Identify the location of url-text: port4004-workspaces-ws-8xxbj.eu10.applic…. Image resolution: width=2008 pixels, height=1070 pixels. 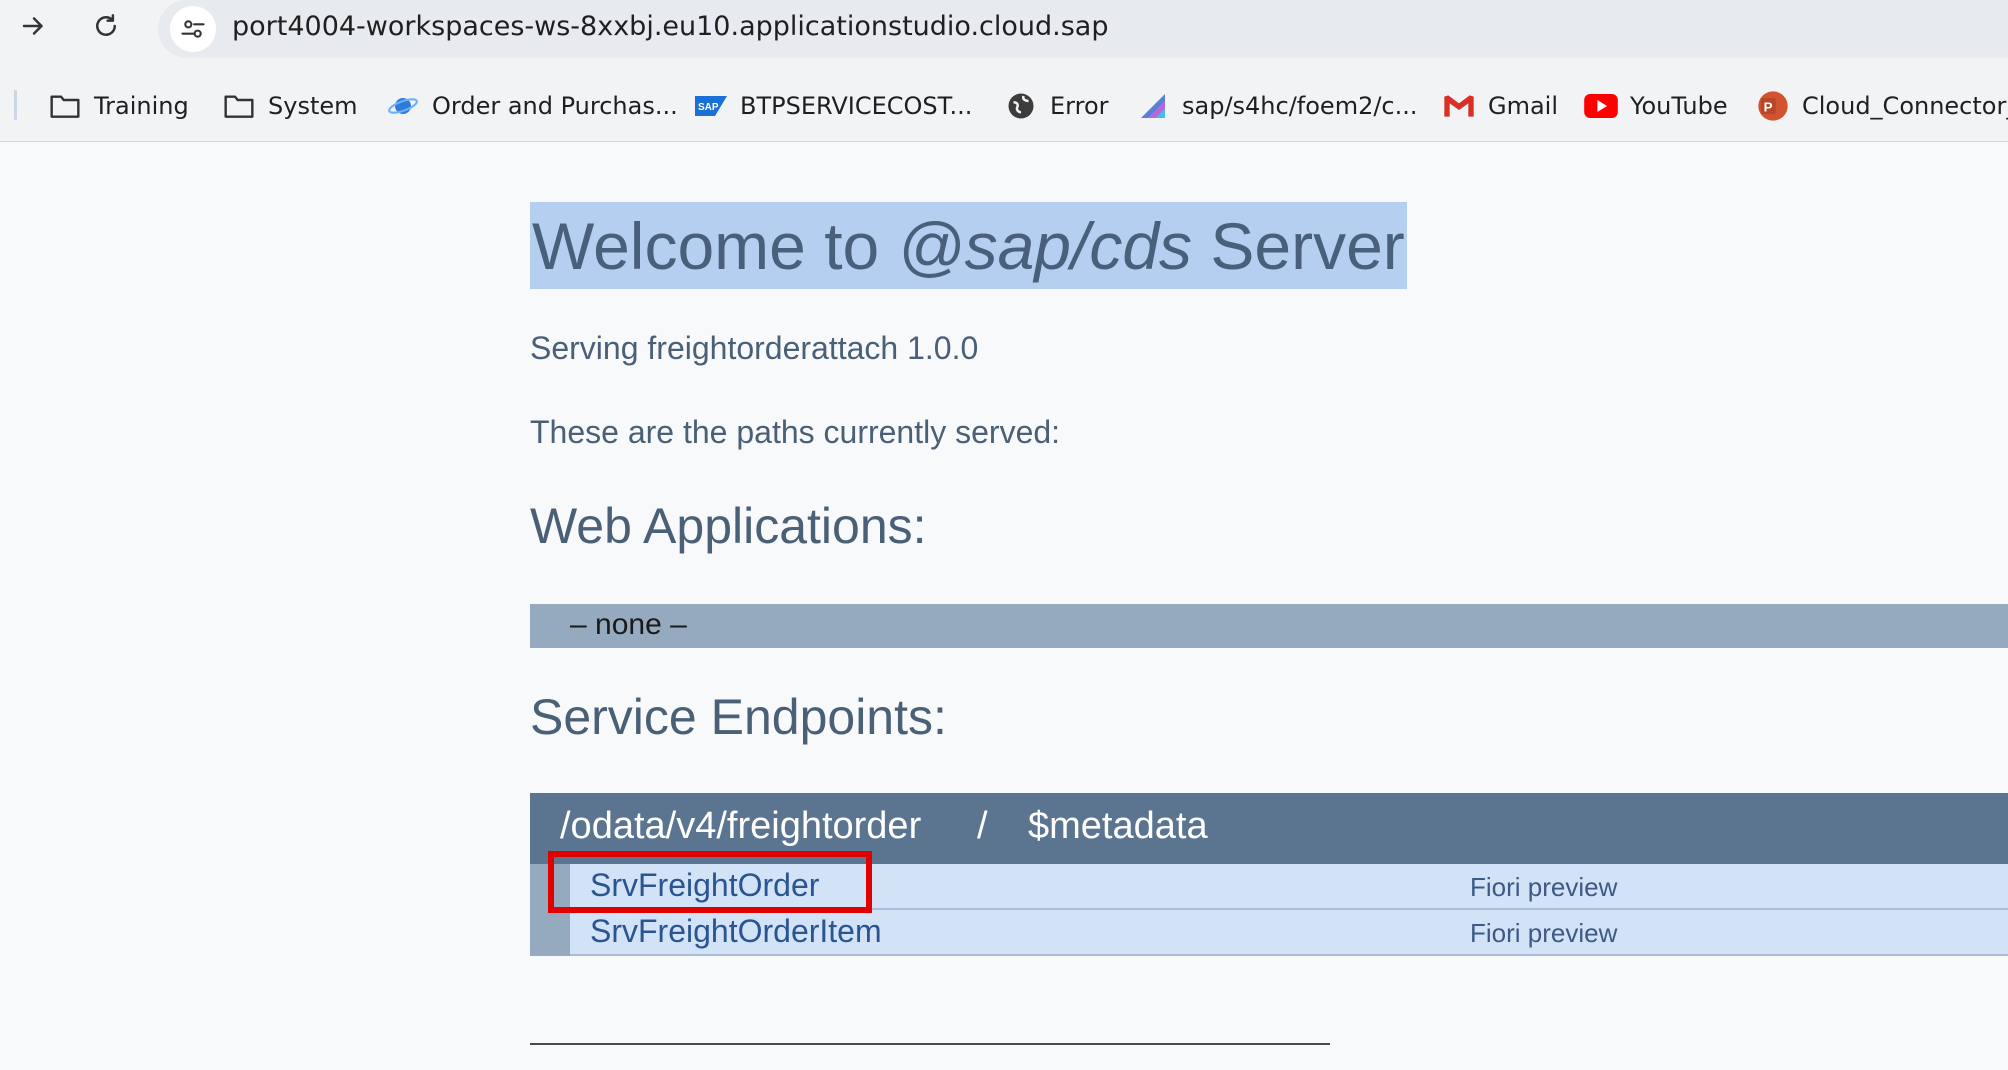
(670, 26).